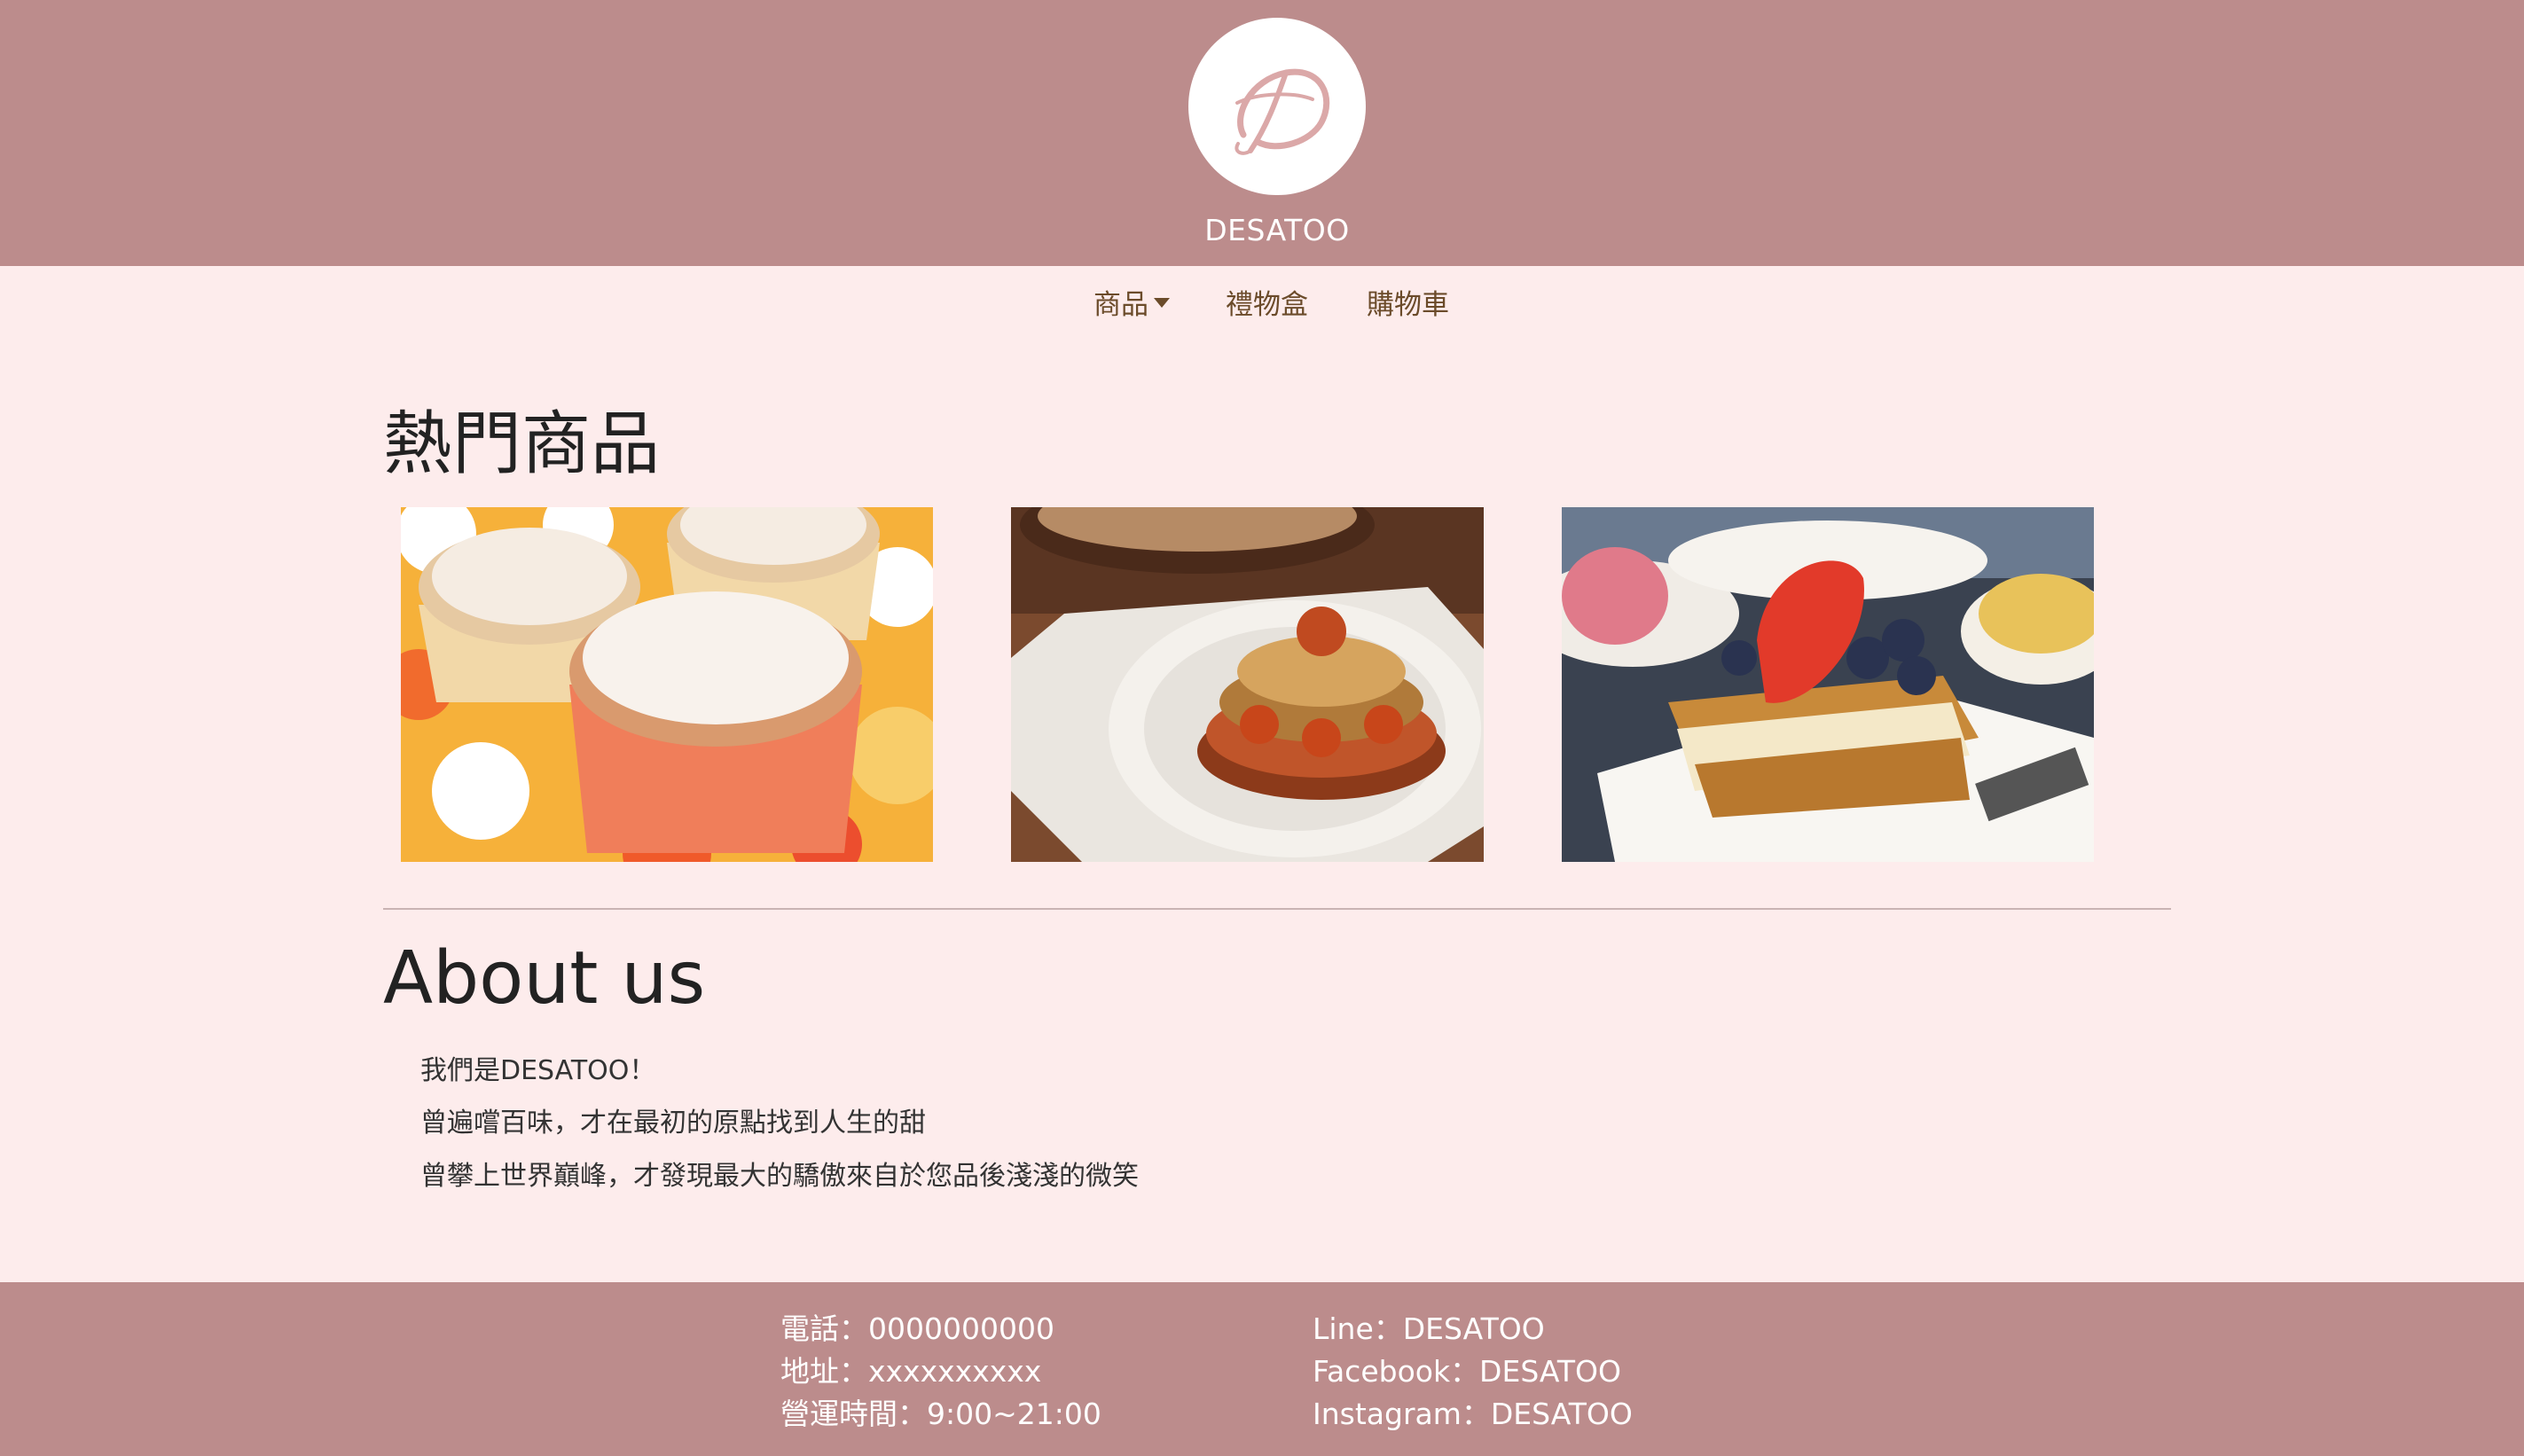 The image size is (2524, 1456). Describe the element at coordinates (1277, 230) in the screenshot. I see `brand-name: DESATOO` at that location.